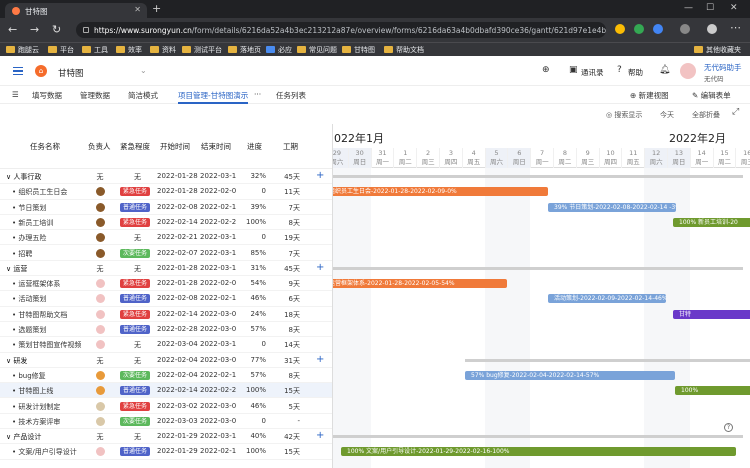 This screenshot has width=750, height=468. What do you see at coordinates (166, 299) in the screenshot?
I see `table-row: • 活动策划 普通任务 2022-02-08 2022-02-1 46% 6天` at bounding box center [166, 299].